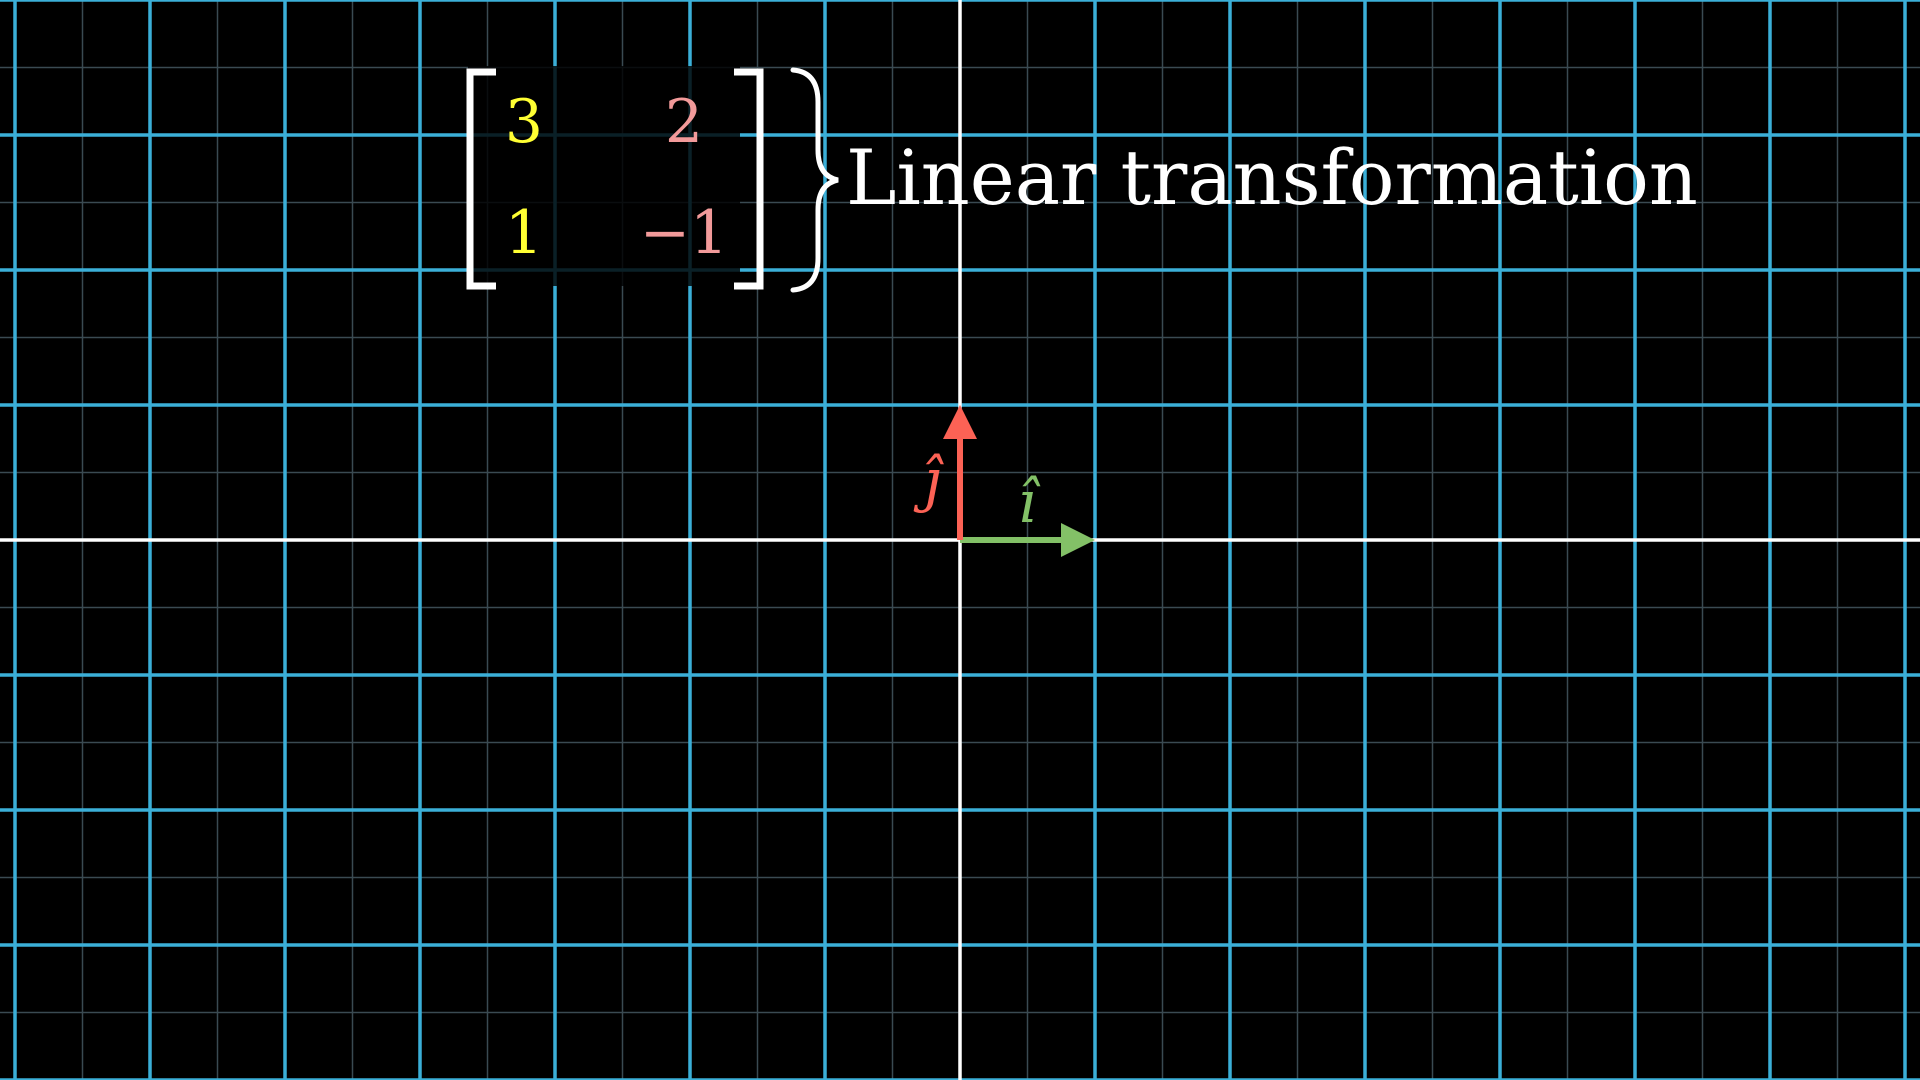  What do you see at coordinates (960, 422) in the screenshot?
I see `j-hat-arrow-head` at bounding box center [960, 422].